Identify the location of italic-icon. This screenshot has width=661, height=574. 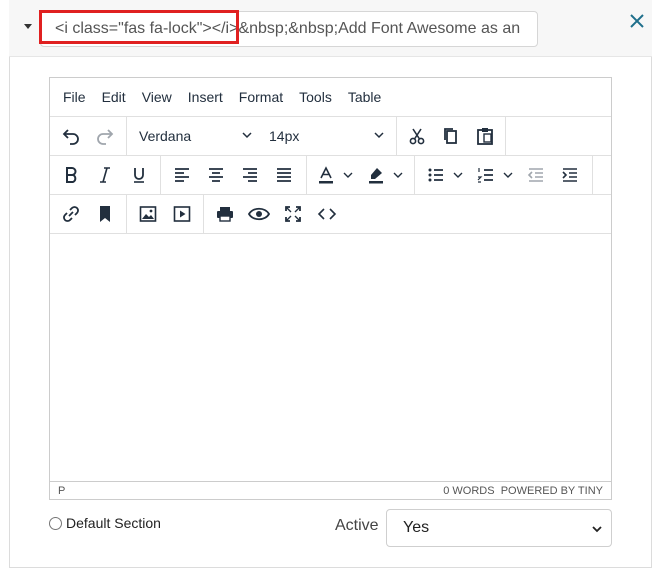
(105, 175).